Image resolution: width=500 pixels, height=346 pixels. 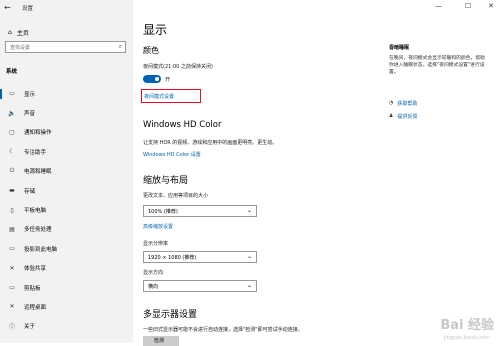 I want to click on night-light-label: 夜间模式(21:00 之前保持关闭), so click(x=178, y=67).